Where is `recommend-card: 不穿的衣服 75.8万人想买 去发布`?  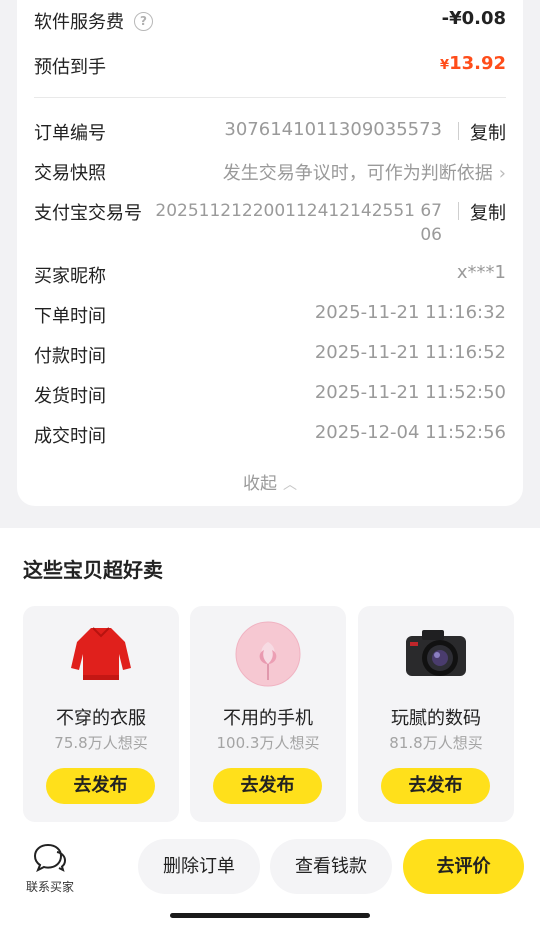
recommend-card: 不穿的衣服 75.8万人想买 去发布 is located at coordinates (101, 714).